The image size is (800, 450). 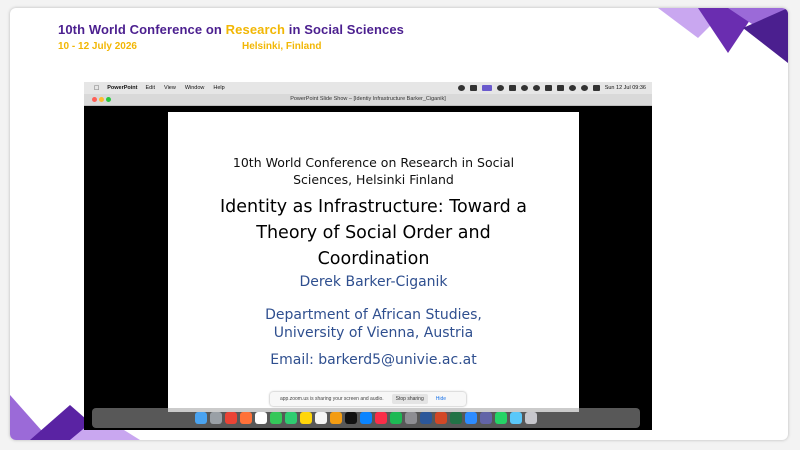 What do you see at coordinates (306, 418) in the screenshot?
I see `notes-icon` at bounding box center [306, 418].